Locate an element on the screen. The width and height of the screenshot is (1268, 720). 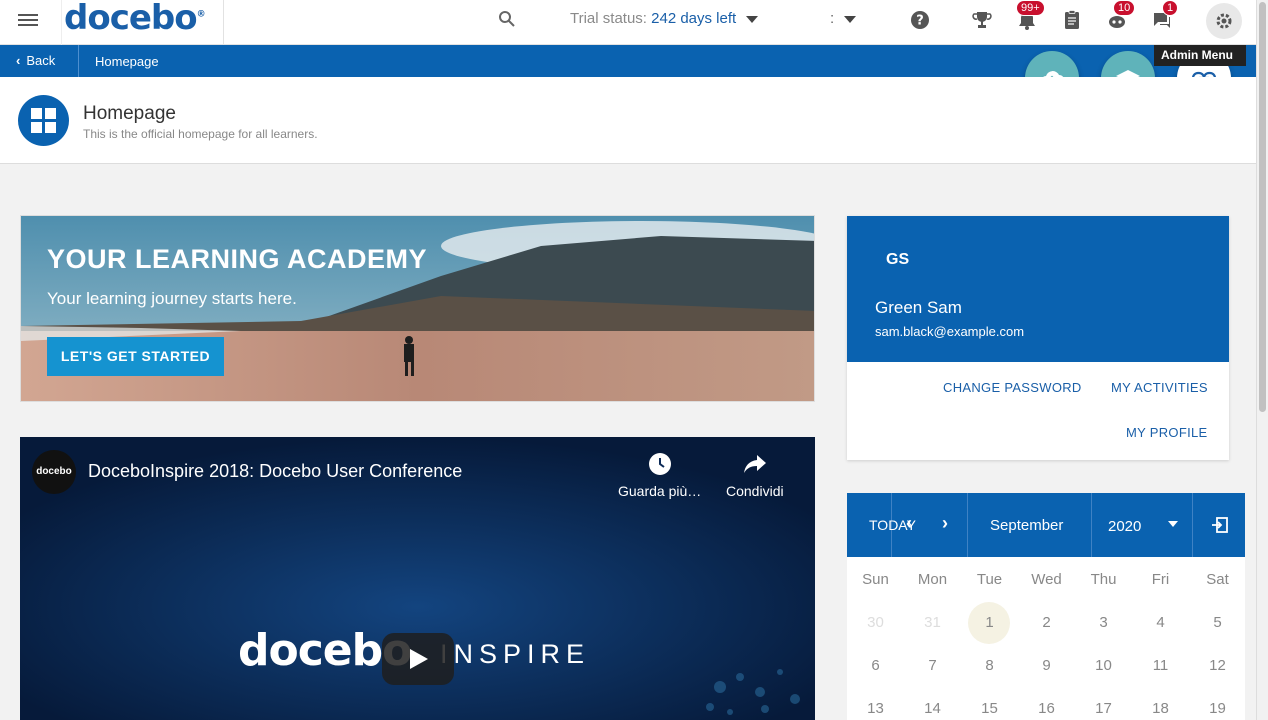
page-title: Homepage is located at coordinates (129, 113).